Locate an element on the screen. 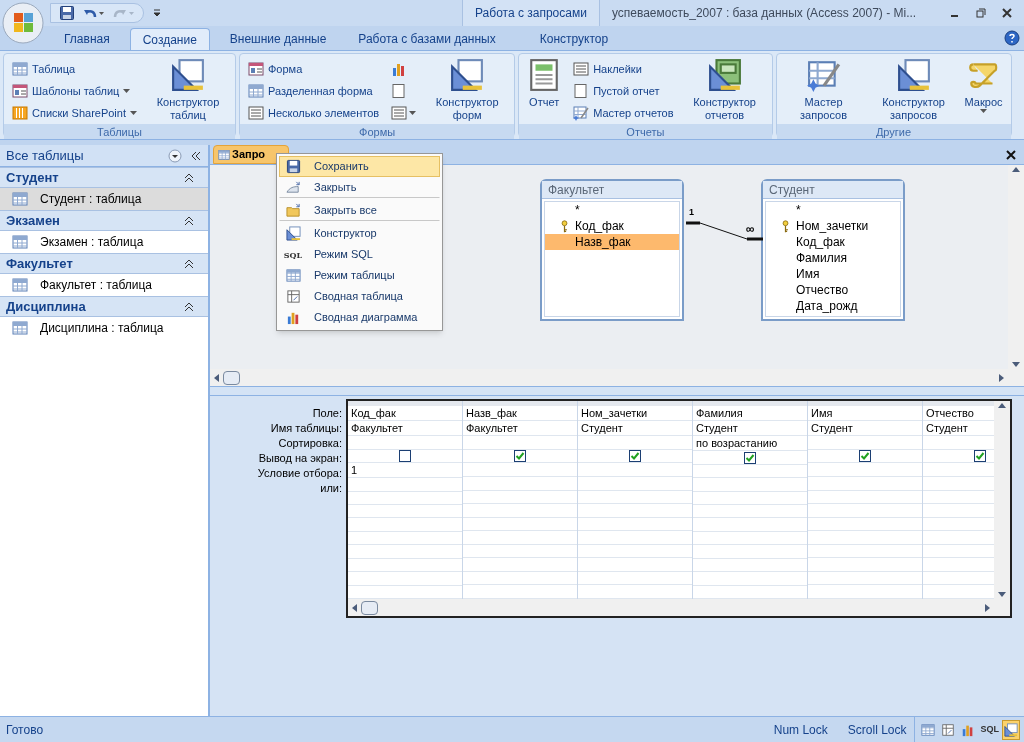  ribbon-large-button: Конструктор отчетов is located at coordinates (724, 91).